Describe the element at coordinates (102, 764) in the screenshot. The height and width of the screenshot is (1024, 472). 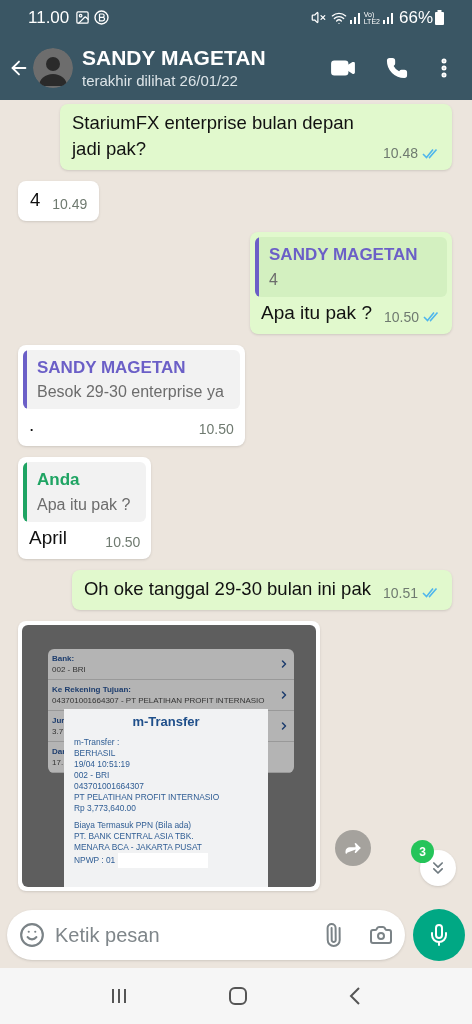
I see `receipt-line: 19/04 10:51:19` at that location.